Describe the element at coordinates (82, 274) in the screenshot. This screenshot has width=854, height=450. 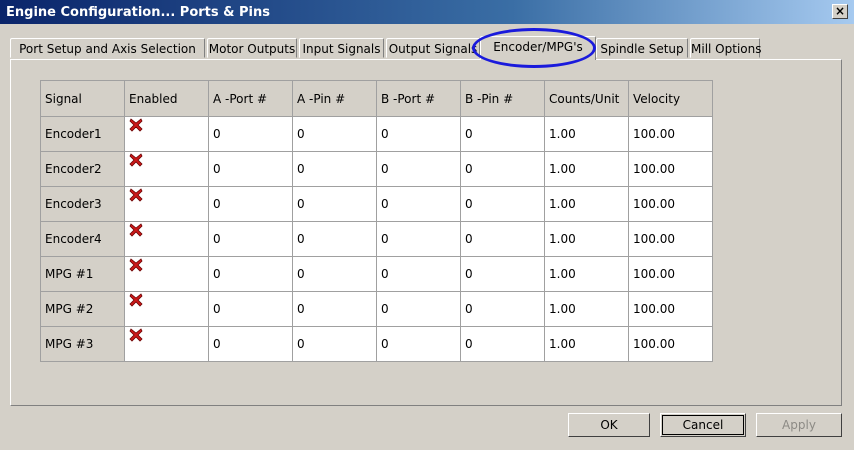
I see `row-signal-label: MPG #1` at that location.